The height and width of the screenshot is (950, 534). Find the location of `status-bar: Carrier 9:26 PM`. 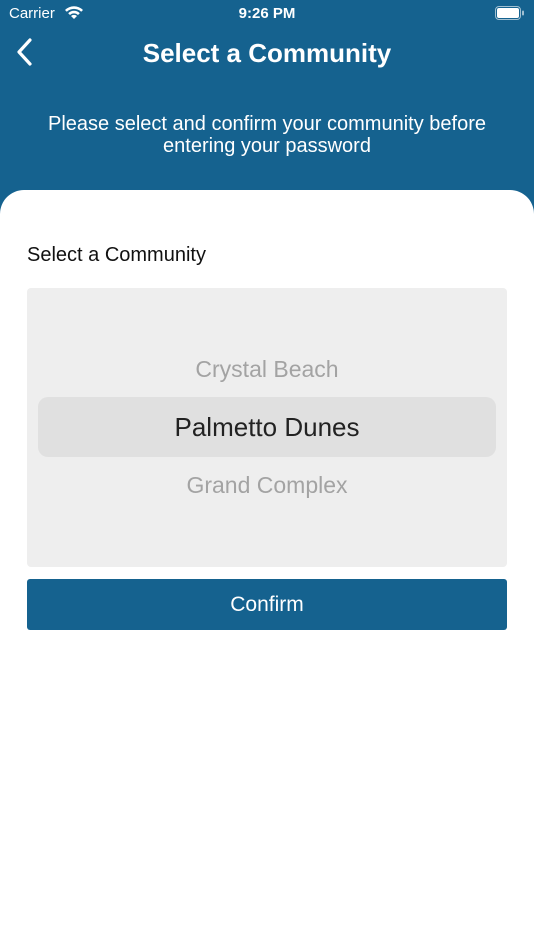

status-bar: Carrier 9:26 PM is located at coordinates (267, 14).